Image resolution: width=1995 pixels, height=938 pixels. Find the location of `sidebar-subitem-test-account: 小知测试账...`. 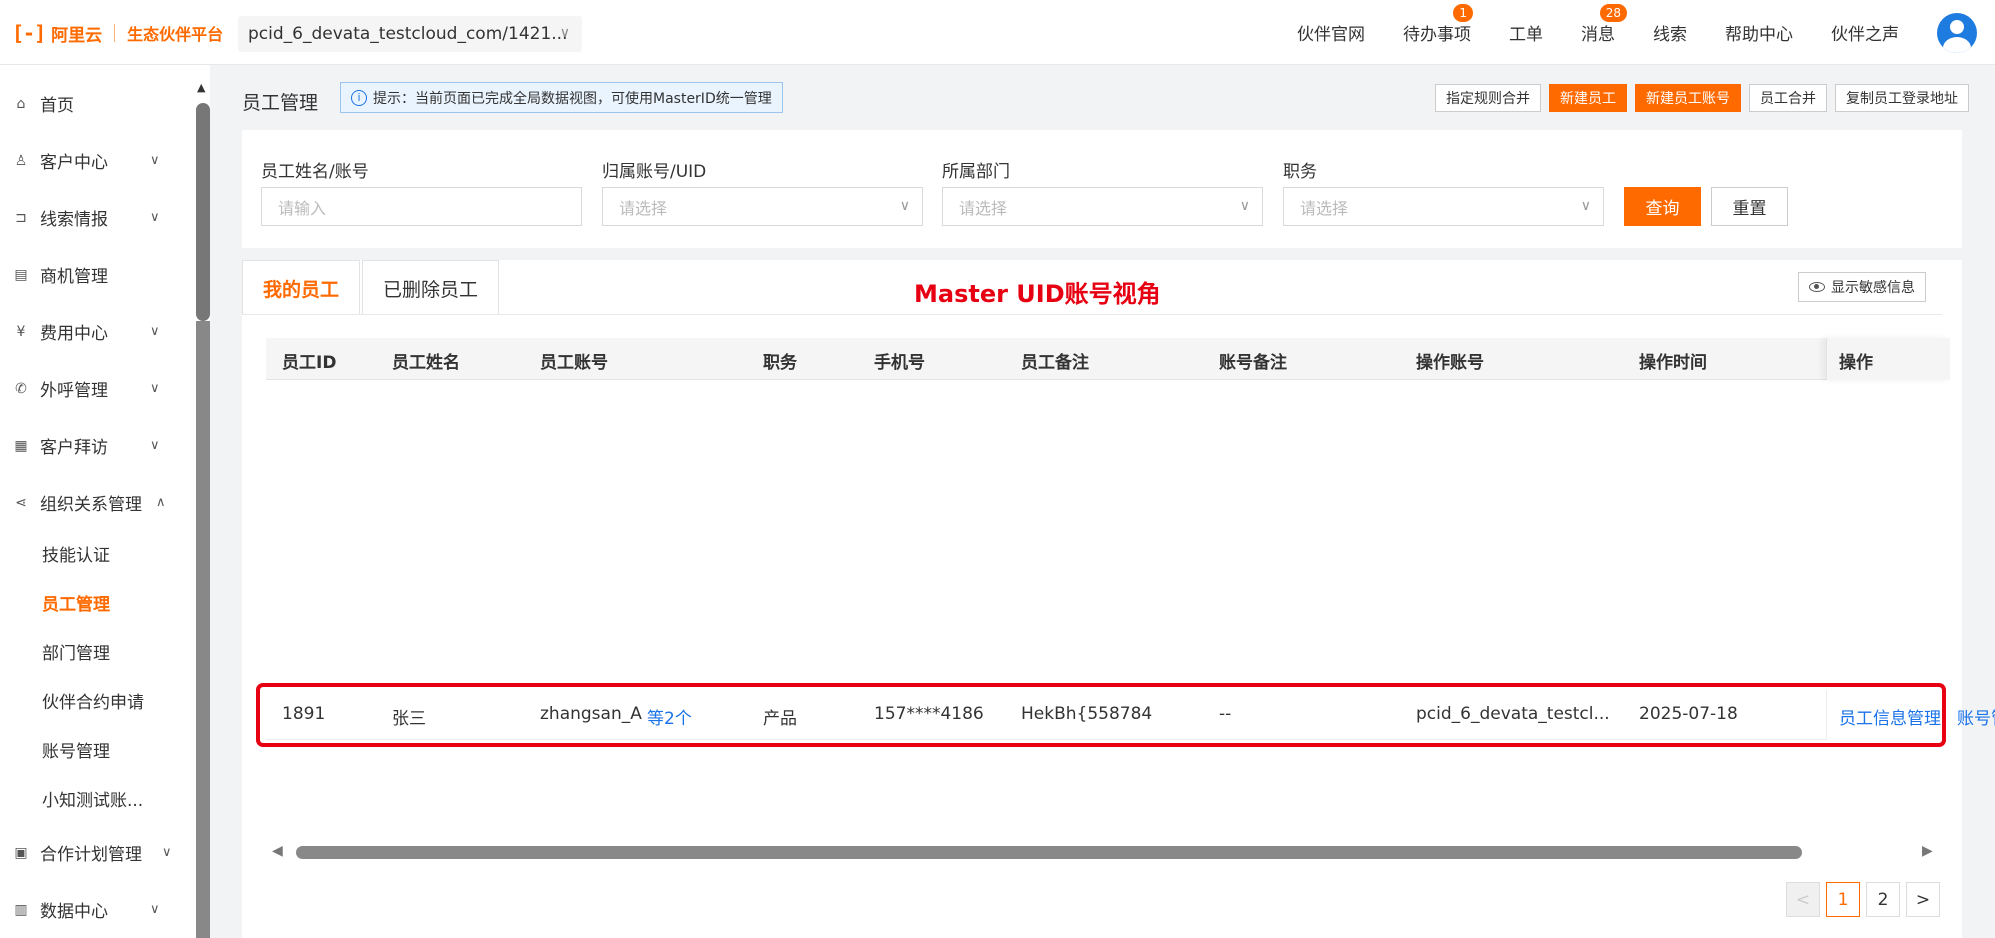

sidebar-subitem-test-account: 小知测试账... is located at coordinates (92, 798).